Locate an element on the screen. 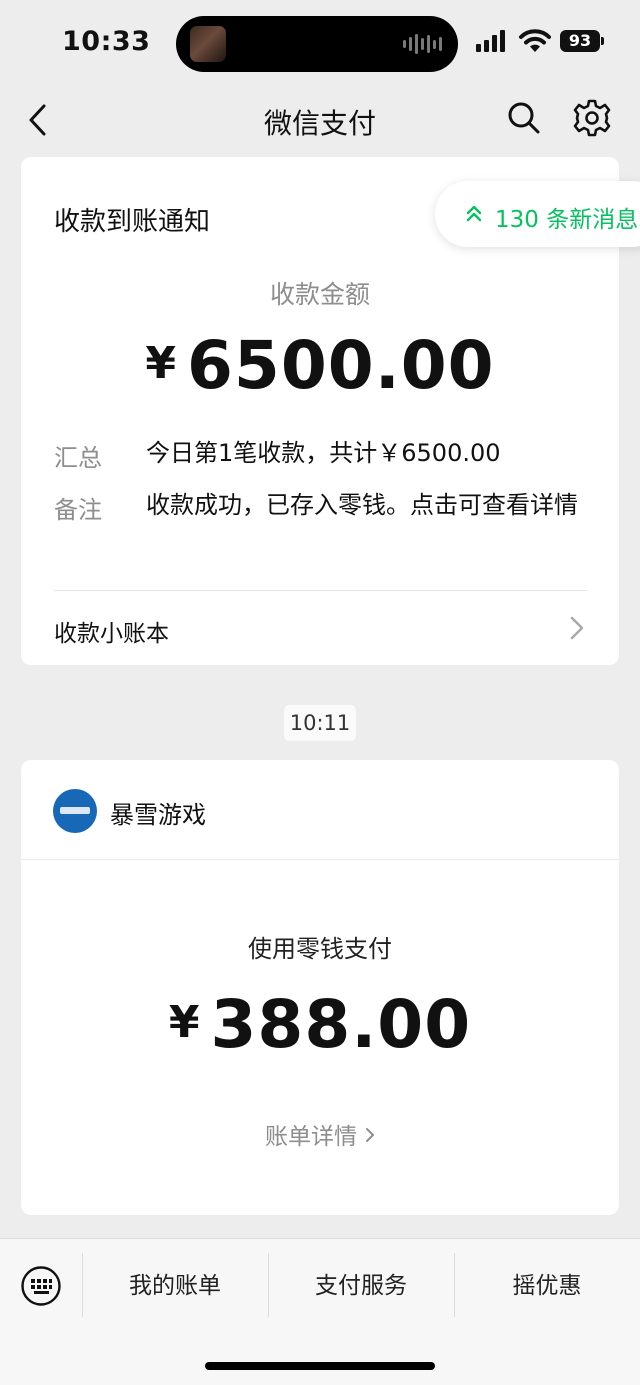 Image resolution: width=640 pixels, height=1385 pixels. bill-detail-link: 账单详情 is located at coordinates (320, 1134).